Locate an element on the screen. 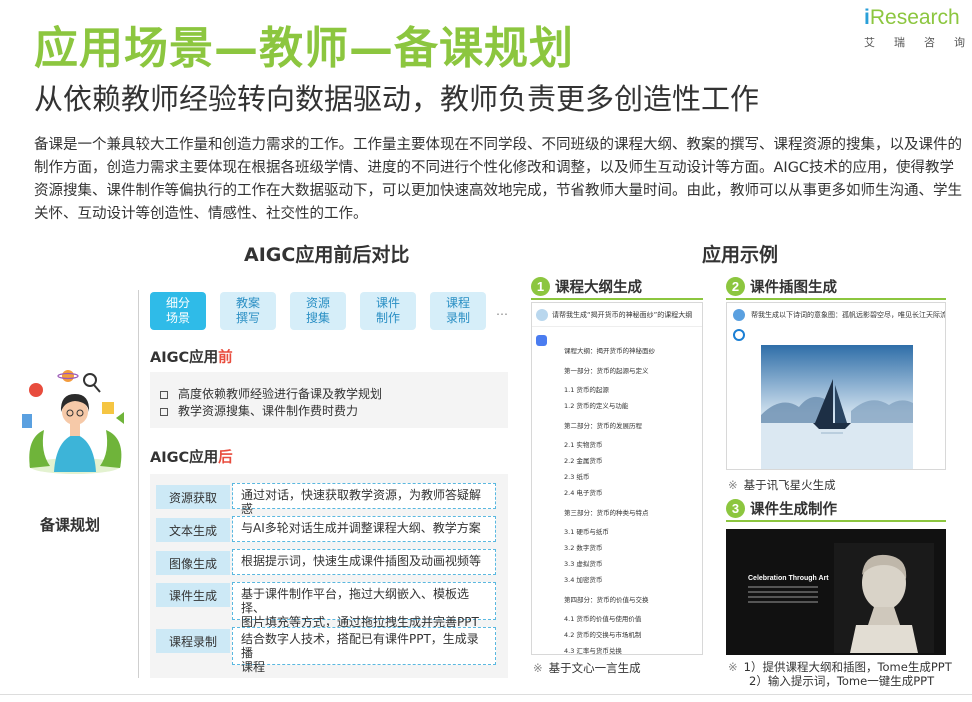 The image size is (972, 702). after-tag: 资源获取 is located at coordinates (193, 497).